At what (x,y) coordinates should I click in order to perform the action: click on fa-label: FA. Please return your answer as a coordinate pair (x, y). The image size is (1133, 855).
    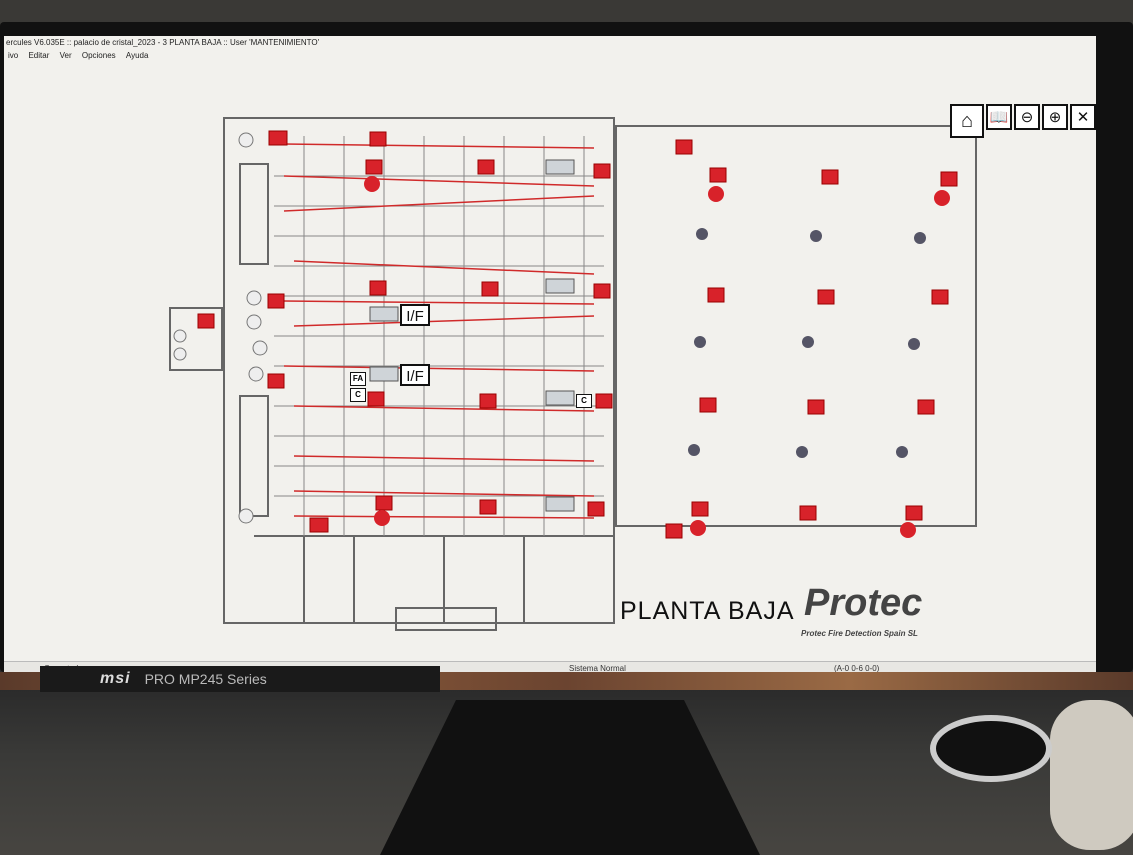
    Looking at the image, I should click on (358, 379).